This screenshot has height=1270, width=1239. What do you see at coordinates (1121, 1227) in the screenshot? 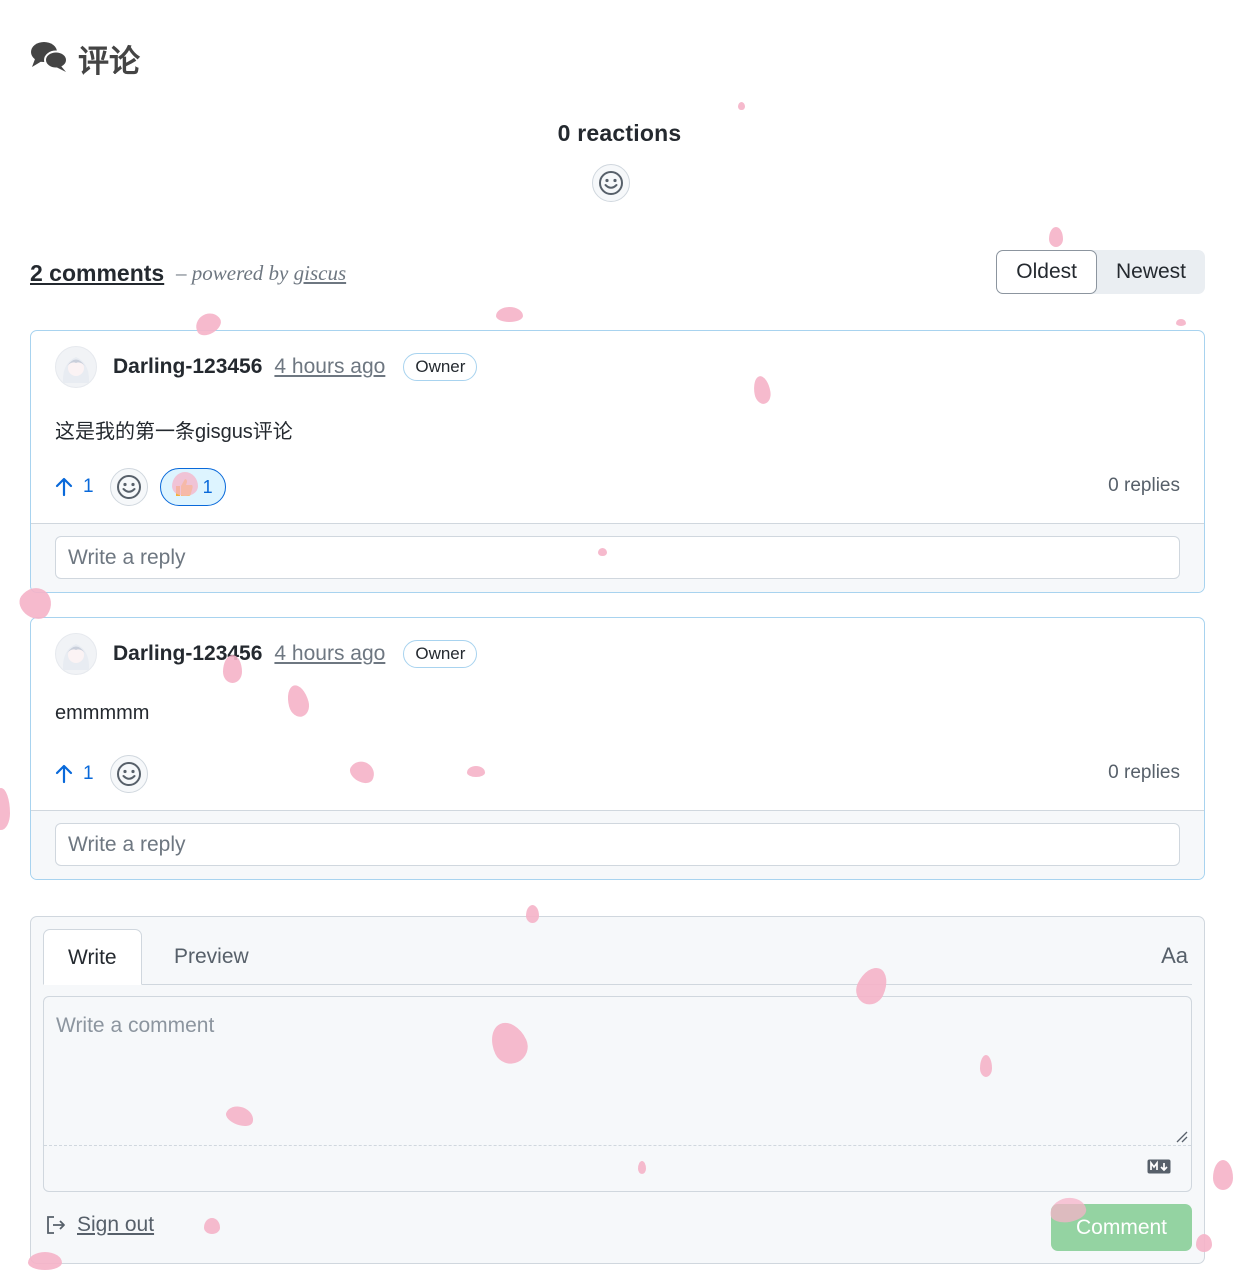
I see `comment-submit-button: Comment` at bounding box center [1121, 1227].